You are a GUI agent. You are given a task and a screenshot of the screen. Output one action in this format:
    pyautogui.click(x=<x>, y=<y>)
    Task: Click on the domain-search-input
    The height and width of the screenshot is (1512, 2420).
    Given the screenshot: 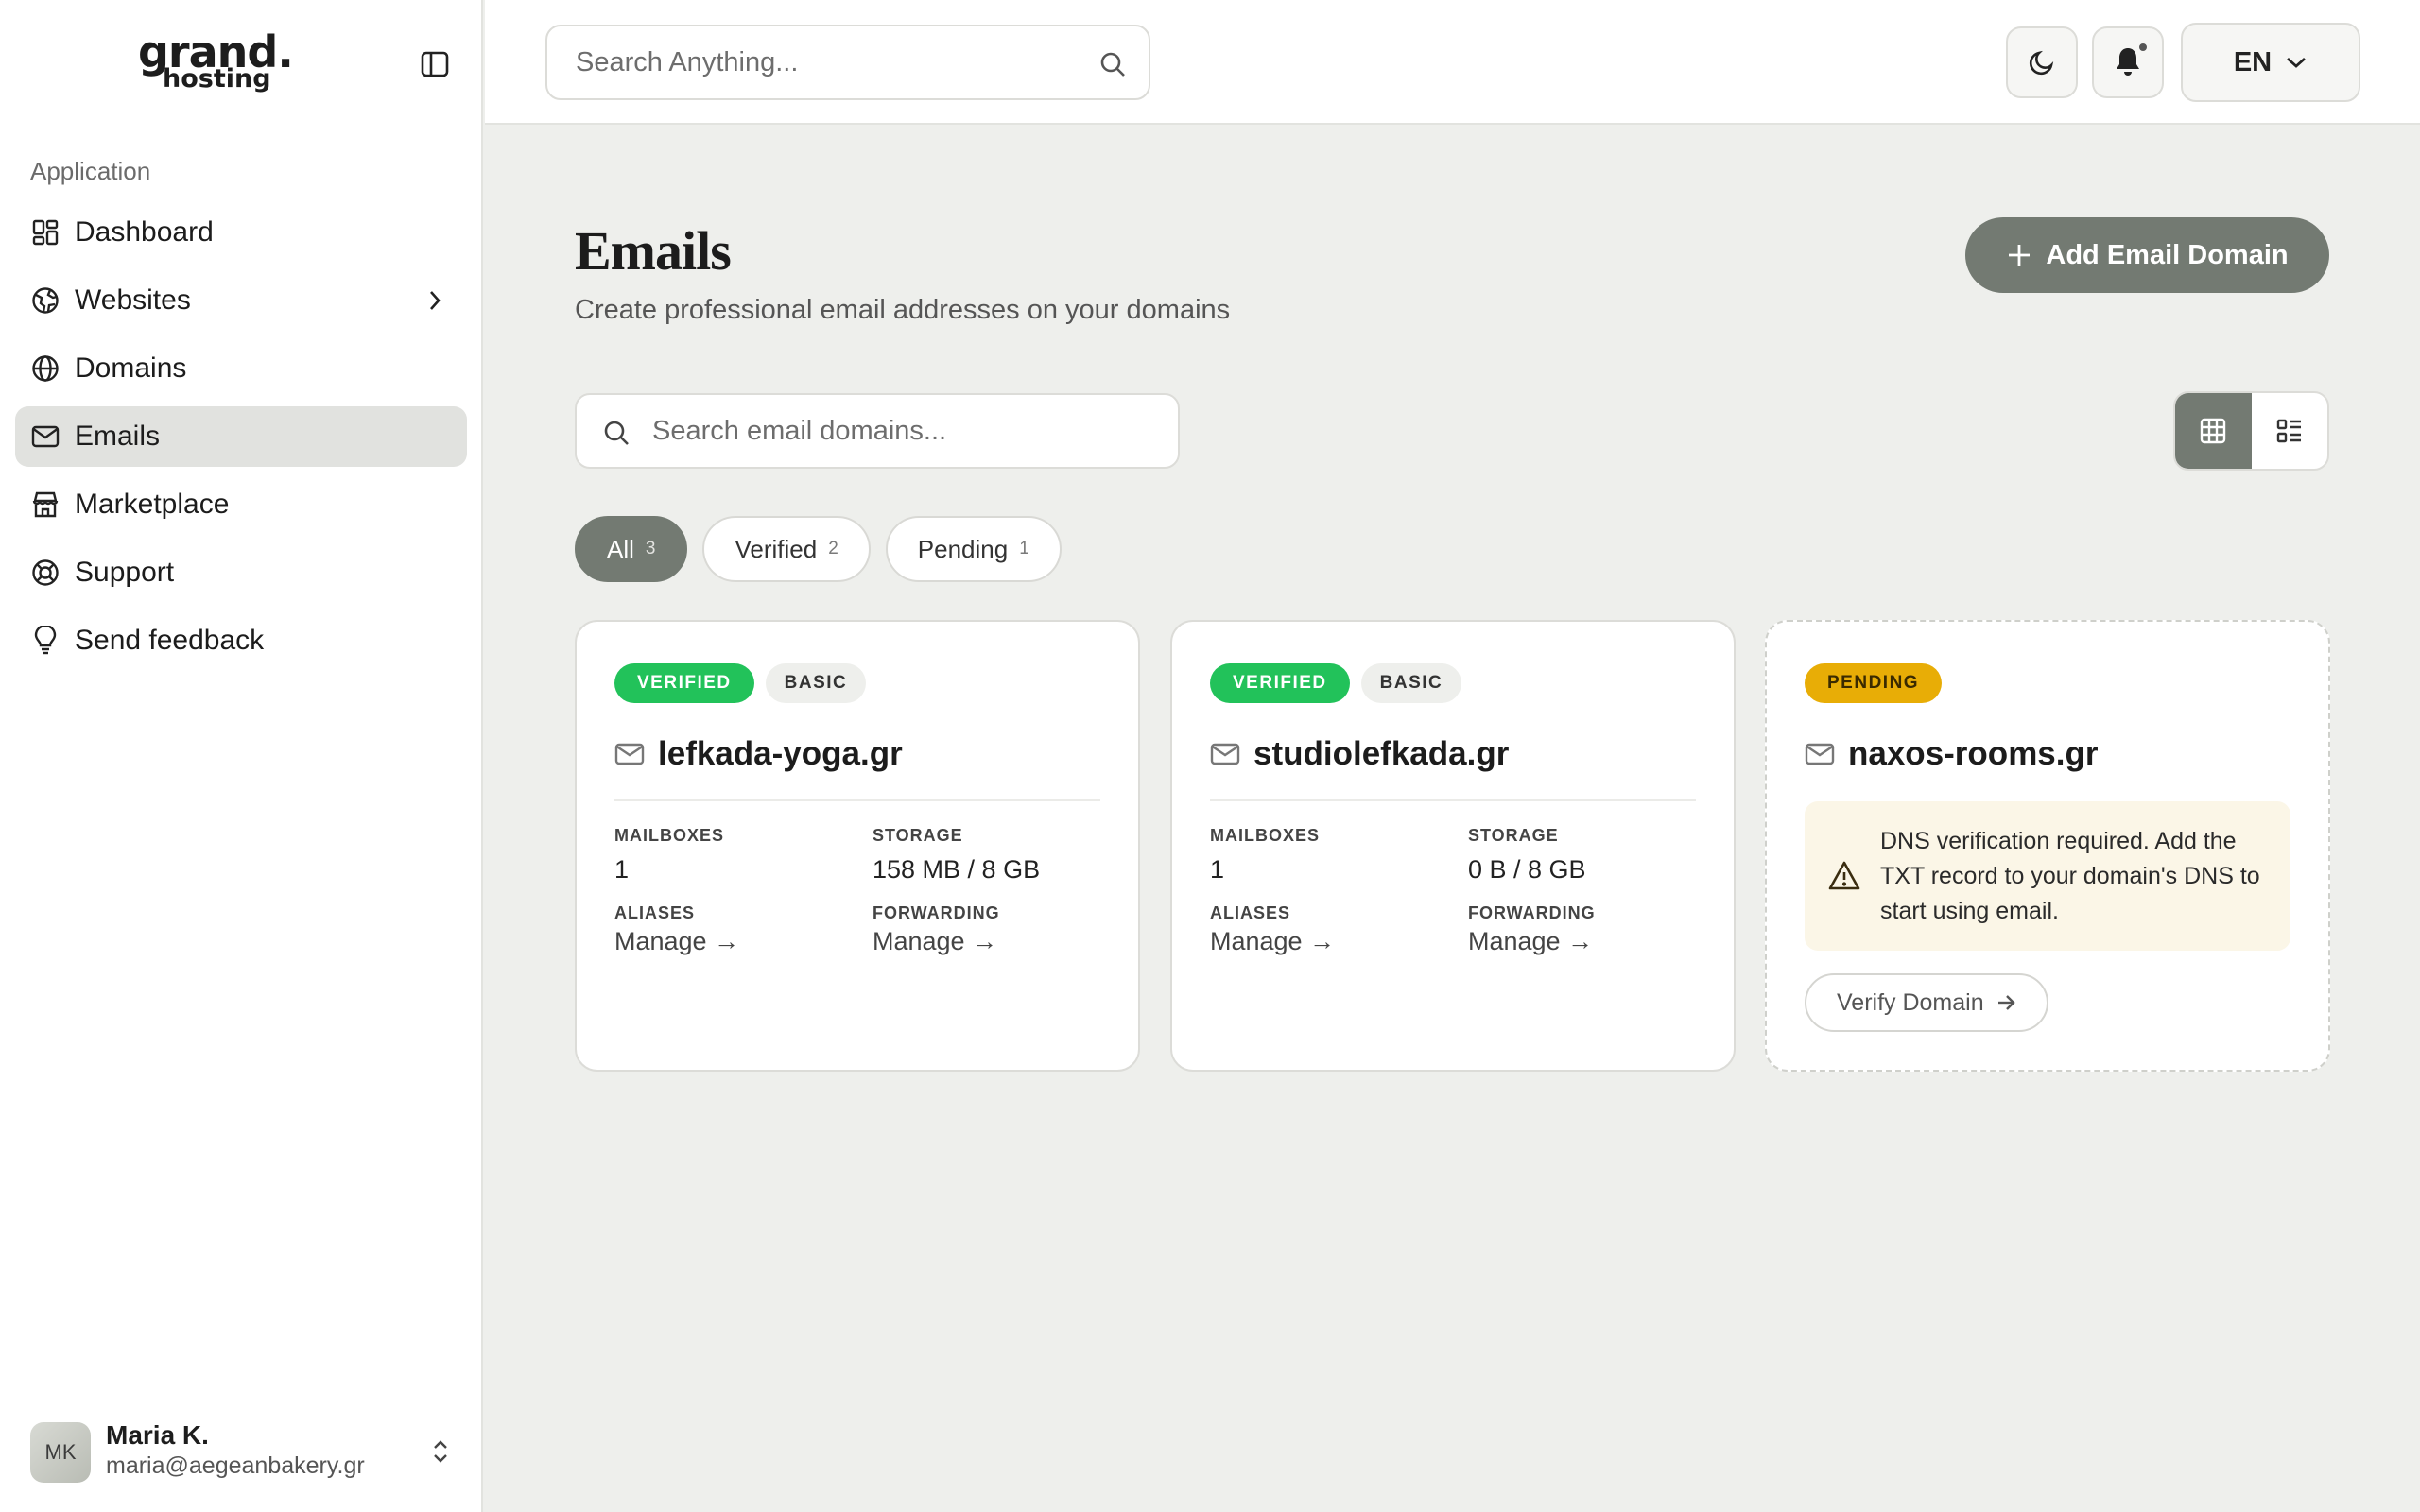 What is the action you would take?
    pyautogui.click(x=907, y=431)
    